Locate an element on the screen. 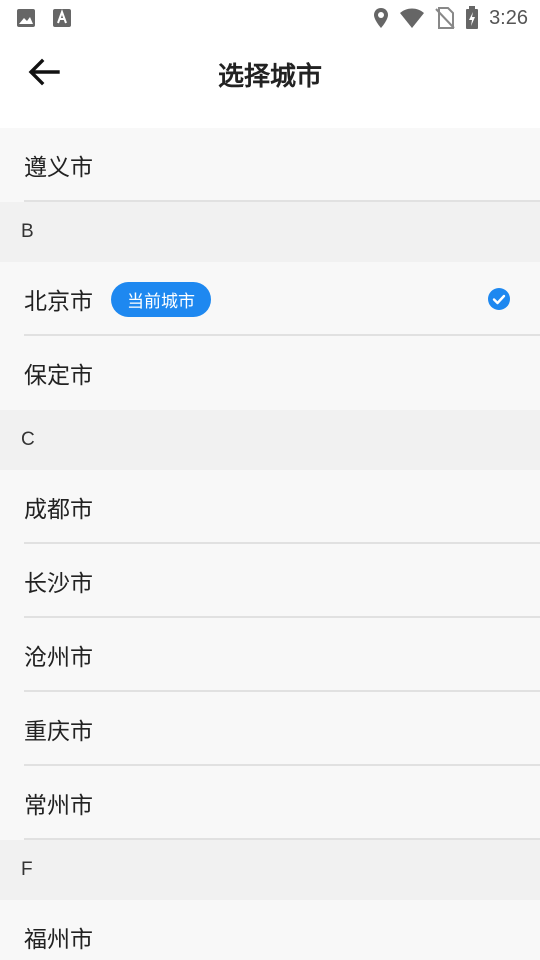 This screenshot has width=540, height=960. section-header-f: F is located at coordinates (270, 870).